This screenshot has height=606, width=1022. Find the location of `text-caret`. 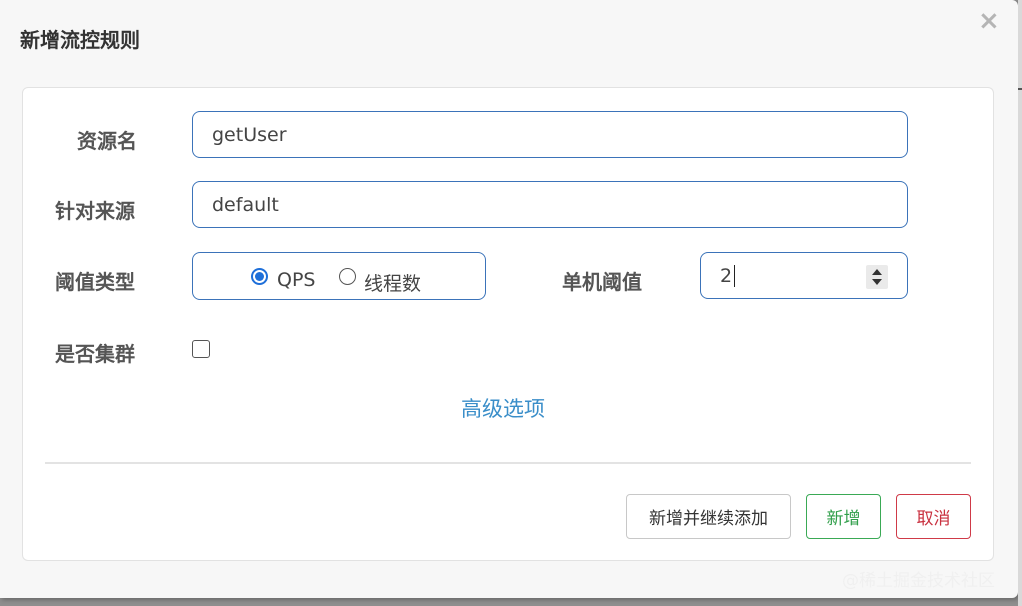

text-caret is located at coordinates (735, 275).